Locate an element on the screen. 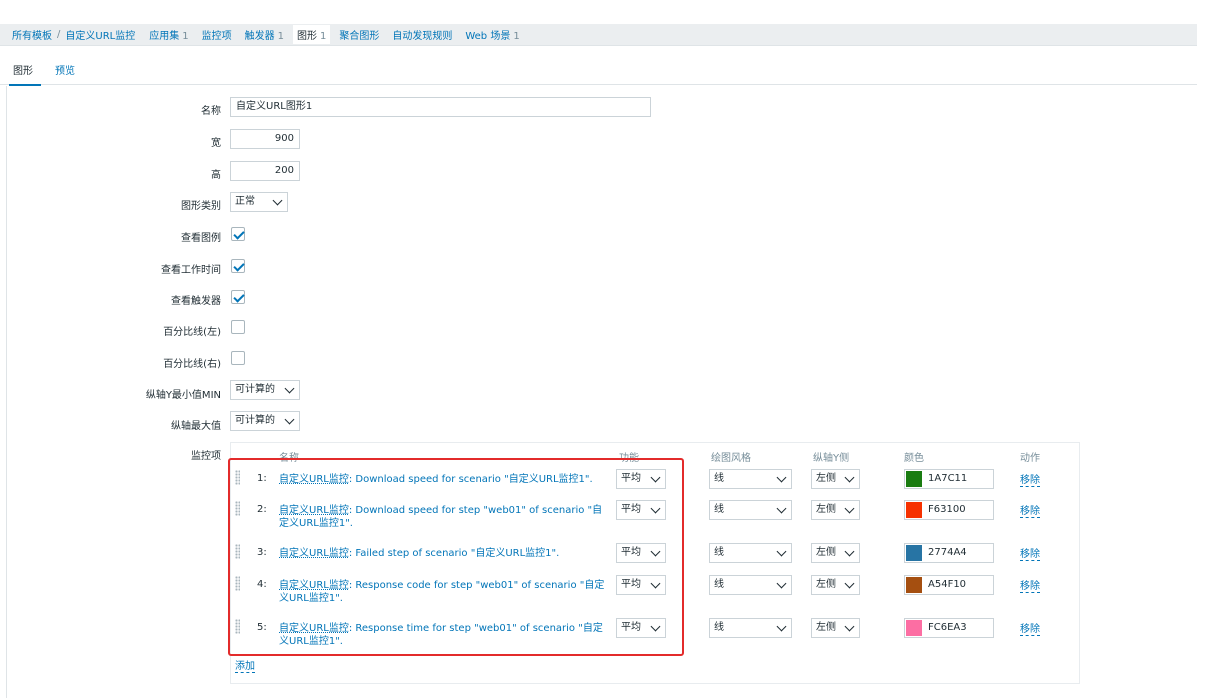  header-name: 名称 is located at coordinates (289, 458).